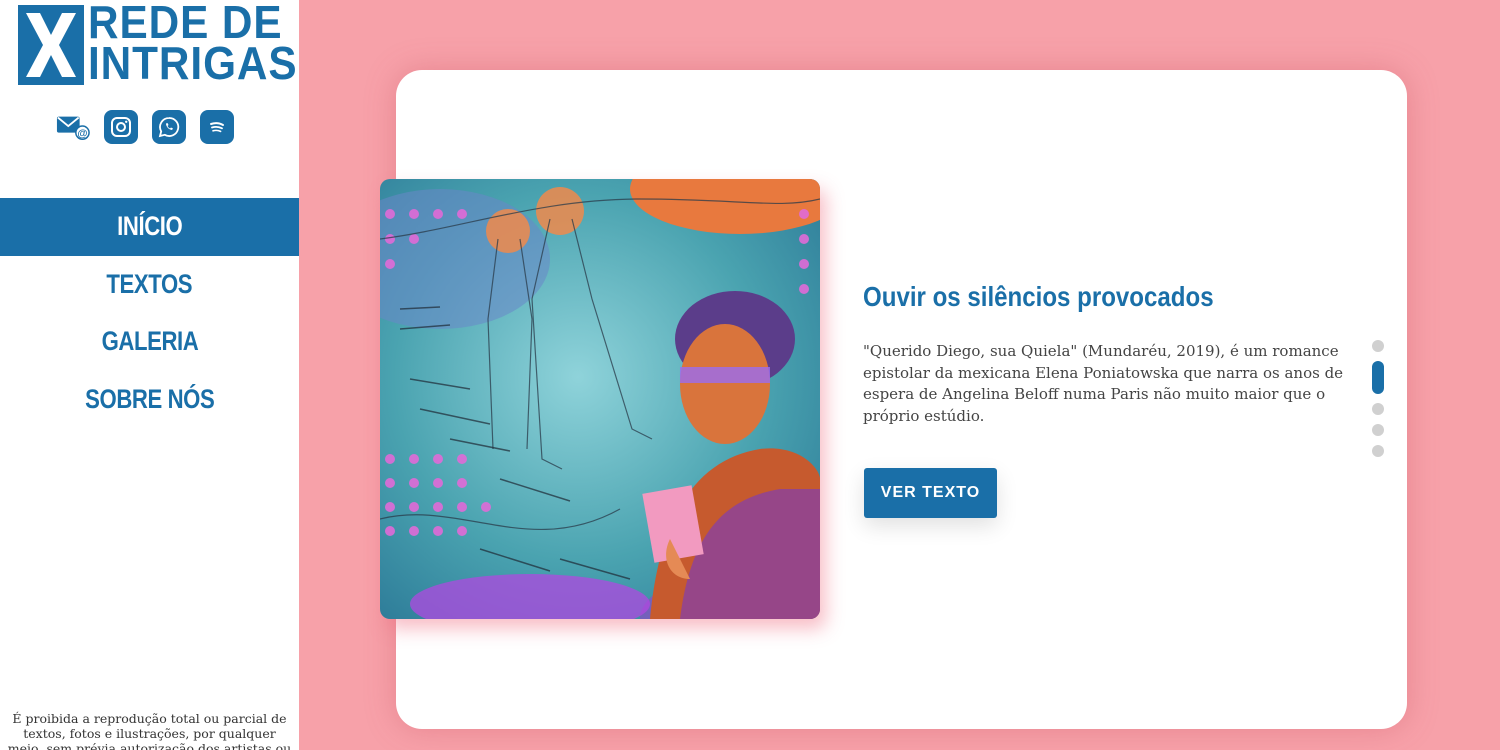 This screenshot has width=1500, height=750. Describe the element at coordinates (169, 127) in the screenshot. I see `whatsapp-icon` at that location.